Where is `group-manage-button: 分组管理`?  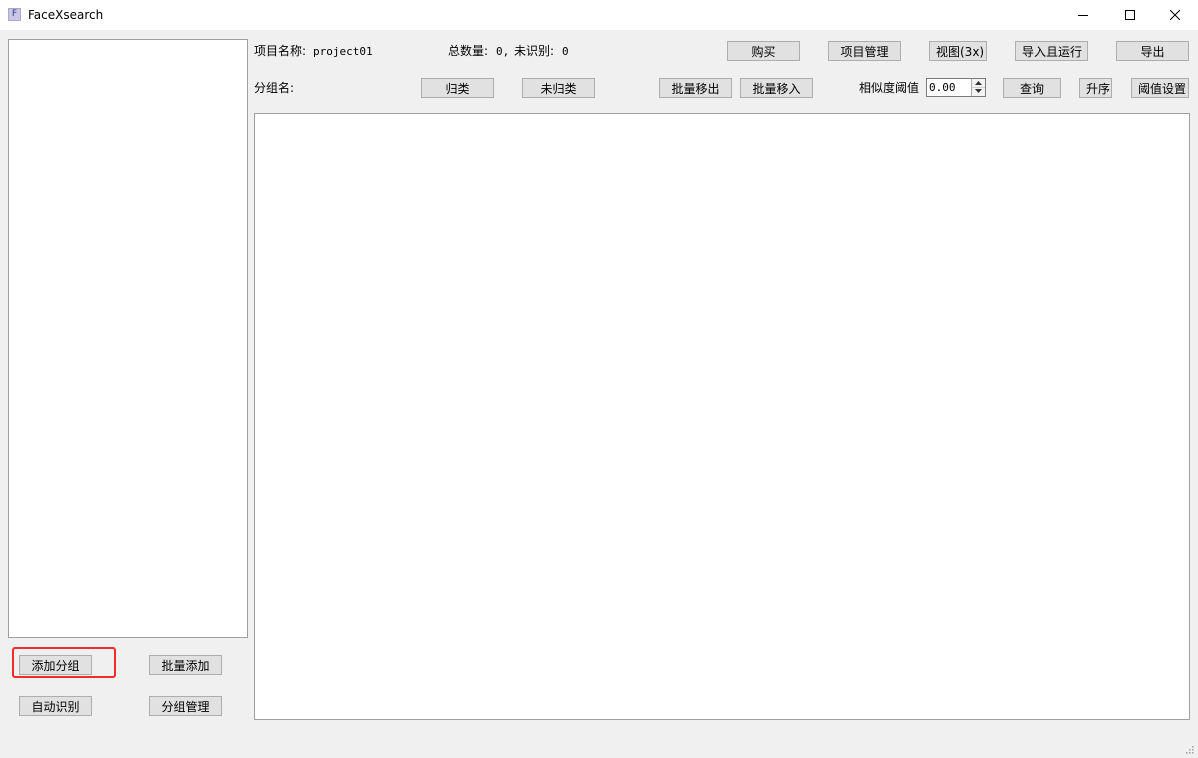
group-manage-button: 分组管理 is located at coordinates (185, 706).